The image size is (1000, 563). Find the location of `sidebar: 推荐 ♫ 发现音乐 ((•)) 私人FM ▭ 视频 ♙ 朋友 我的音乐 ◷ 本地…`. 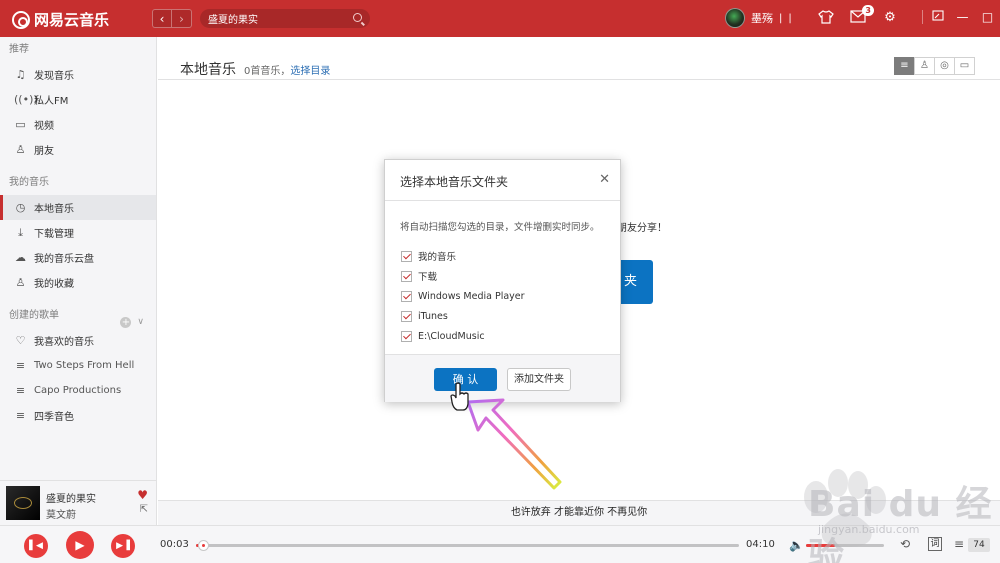

sidebar: 推荐 ♫ 发现音乐 ((•)) 私人FM ▭ 视频 ♙ 朋友 我的音乐 ◷ 本地… is located at coordinates (78, 258).